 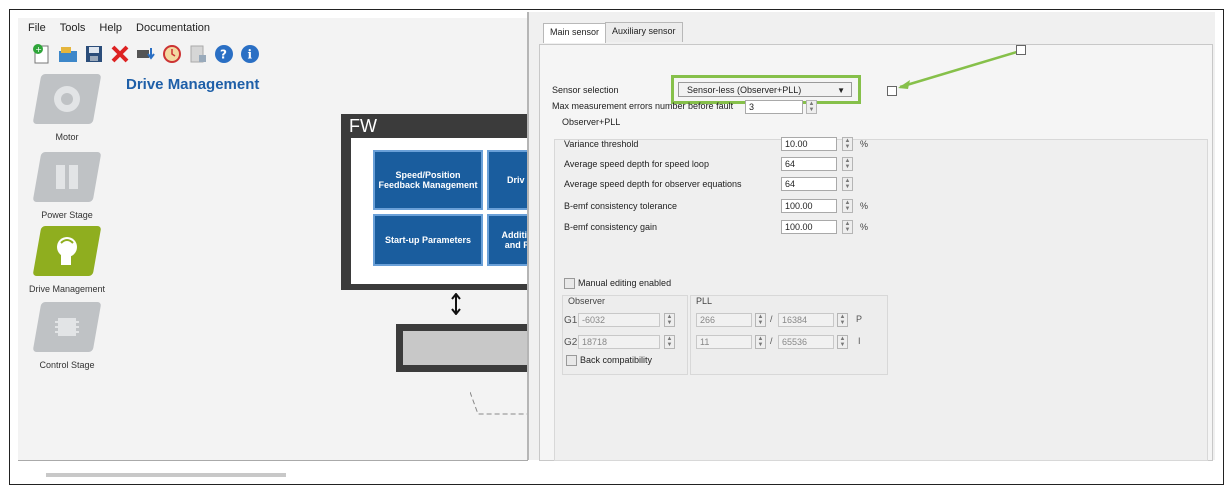 I want to click on chevron-down-icon: ▼, so click(x=841, y=90).